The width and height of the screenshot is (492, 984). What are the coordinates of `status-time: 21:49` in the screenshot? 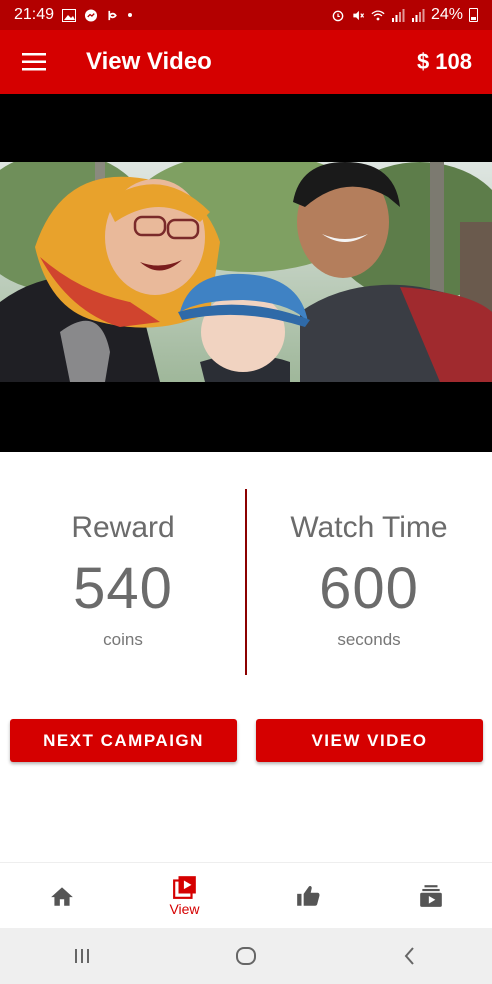 It's located at (34, 14).